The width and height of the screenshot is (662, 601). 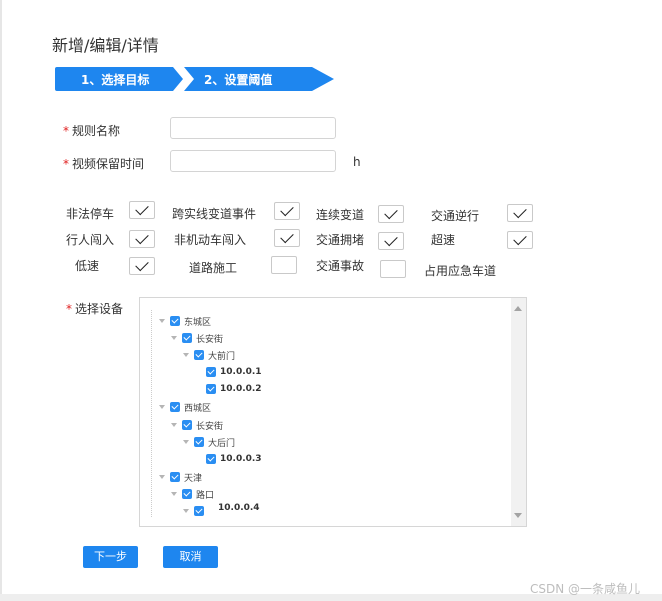 I want to click on tree-node: 西城区, so click(x=185, y=407).